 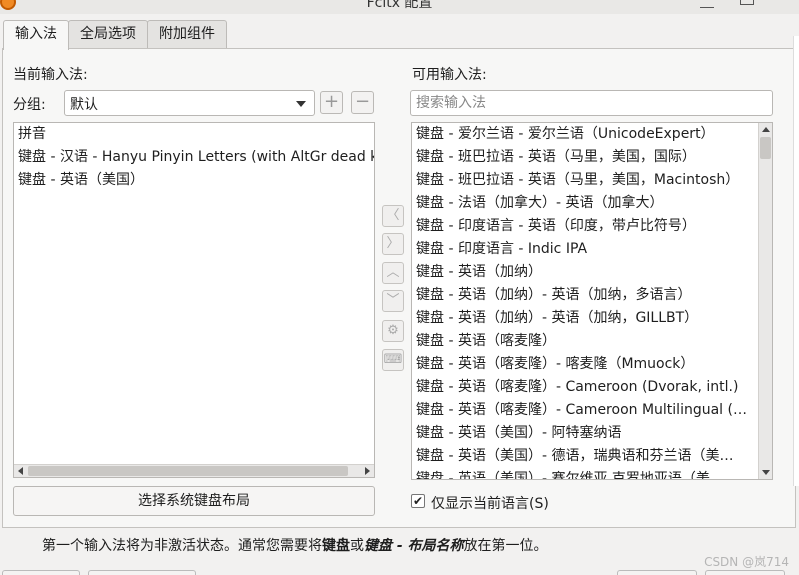 I want to click on list-item: 键盘 - 班巴拉语 - 英语（马里，美国，国际）, so click(x=592, y=157).